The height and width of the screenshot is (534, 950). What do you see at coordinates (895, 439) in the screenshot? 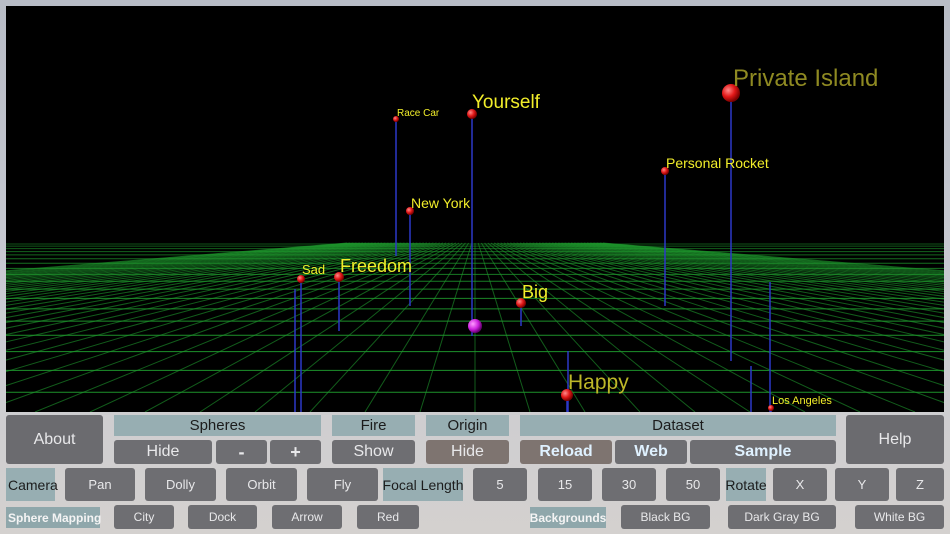
I see `help-button: Help` at bounding box center [895, 439].